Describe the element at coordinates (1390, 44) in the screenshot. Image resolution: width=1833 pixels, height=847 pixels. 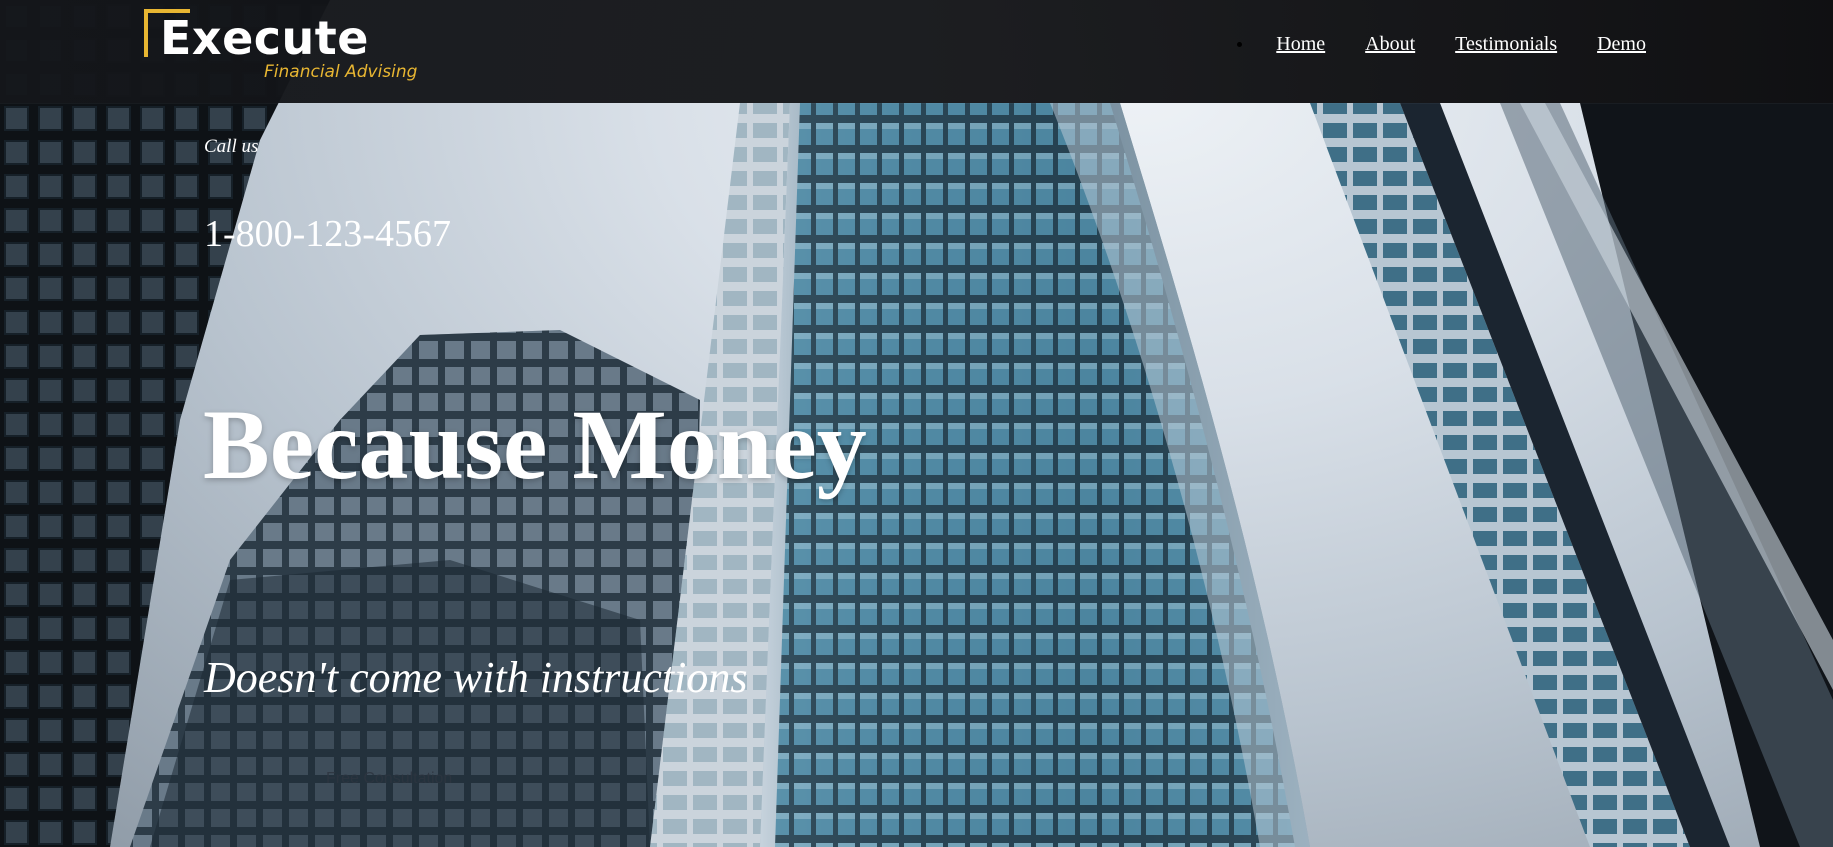
I see `nav-link-about: About` at that location.